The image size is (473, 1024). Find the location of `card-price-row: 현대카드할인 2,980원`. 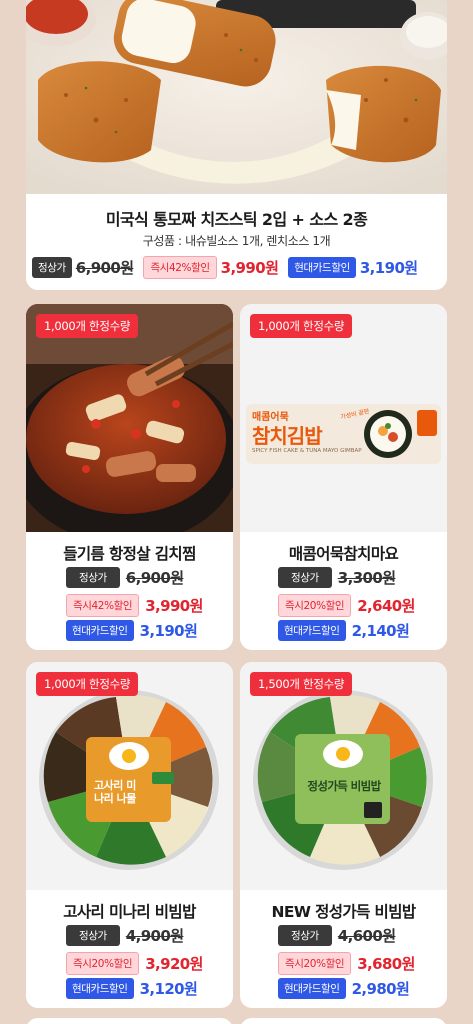

card-price-row: 현대카드할인 2,980원 is located at coordinates (344, 988).